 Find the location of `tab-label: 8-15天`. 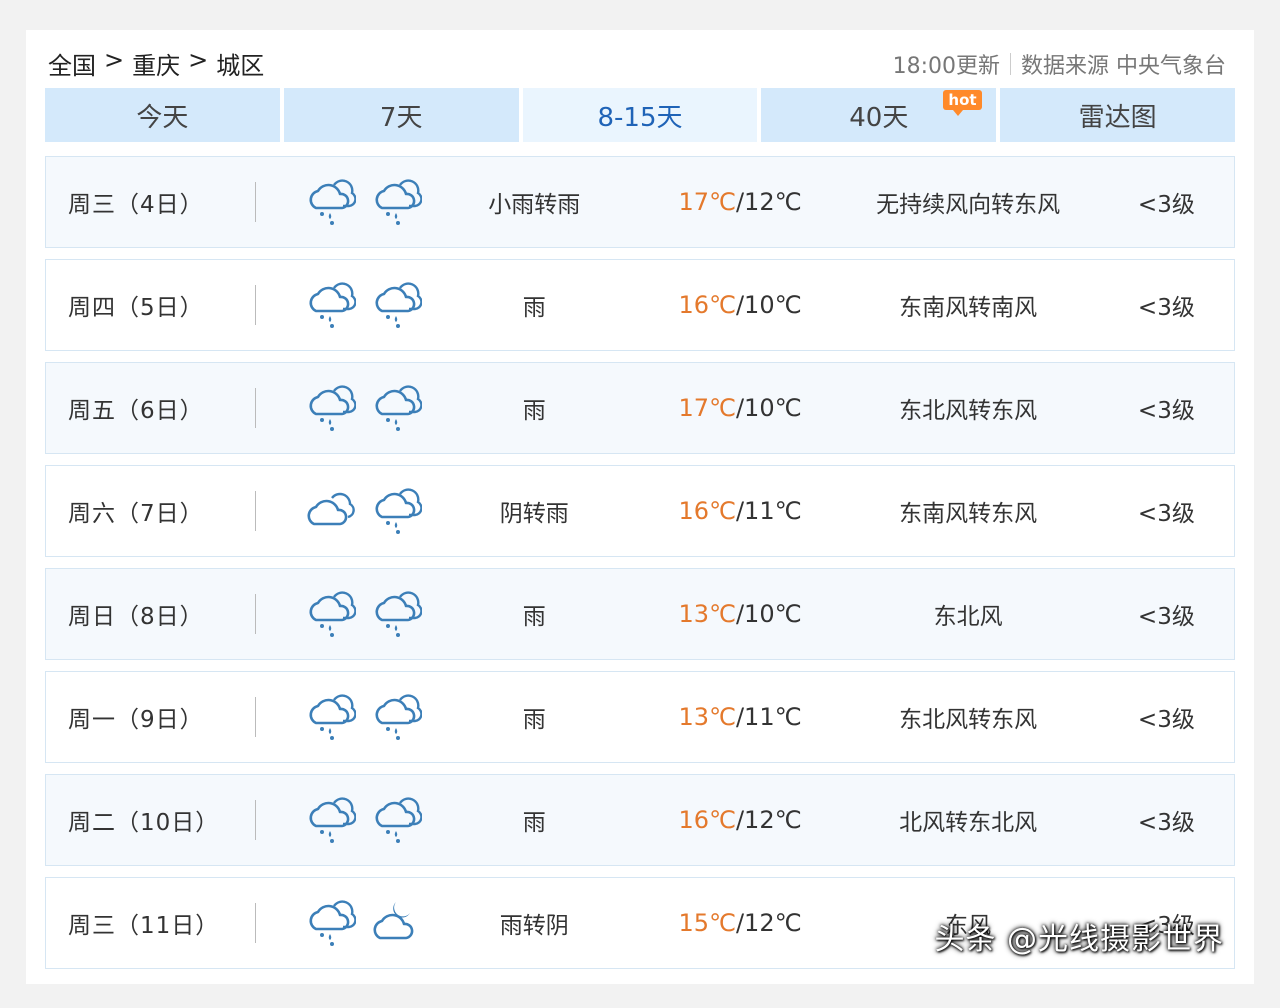

tab-label: 8-15天 is located at coordinates (640, 117).